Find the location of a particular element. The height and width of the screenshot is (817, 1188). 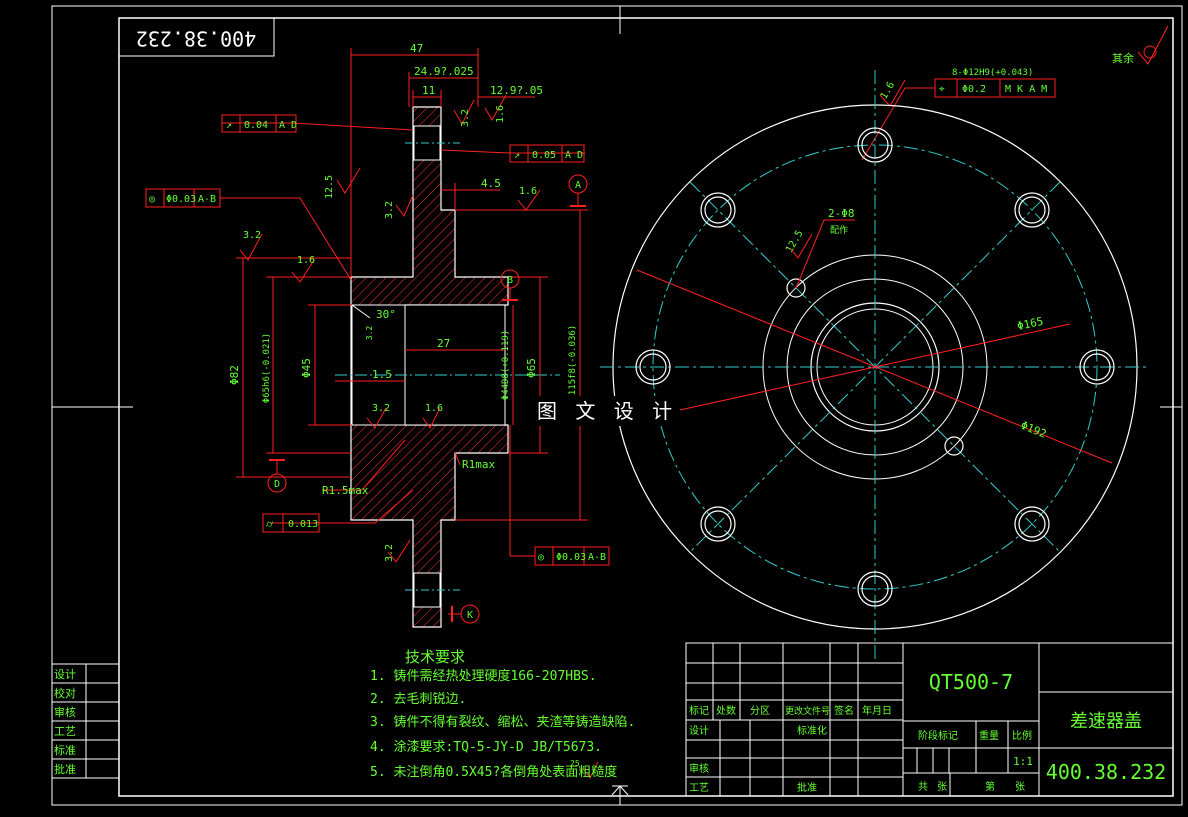

svg-text: 处数 is located at coordinates (726, 710).